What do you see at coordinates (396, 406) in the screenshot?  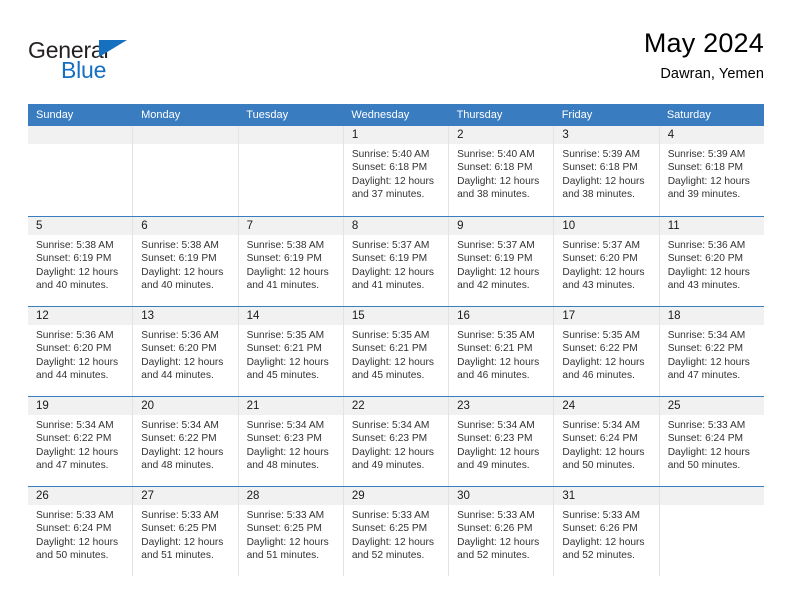 I see `day-number: 22` at bounding box center [396, 406].